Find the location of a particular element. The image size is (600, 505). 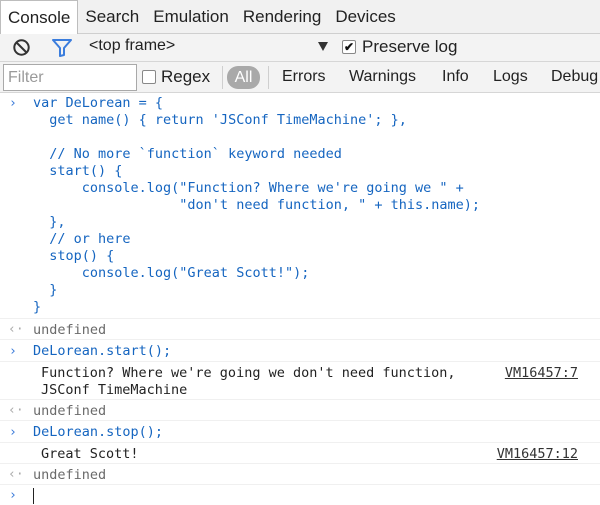

clear-console-icon is located at coordinates (21, 47).